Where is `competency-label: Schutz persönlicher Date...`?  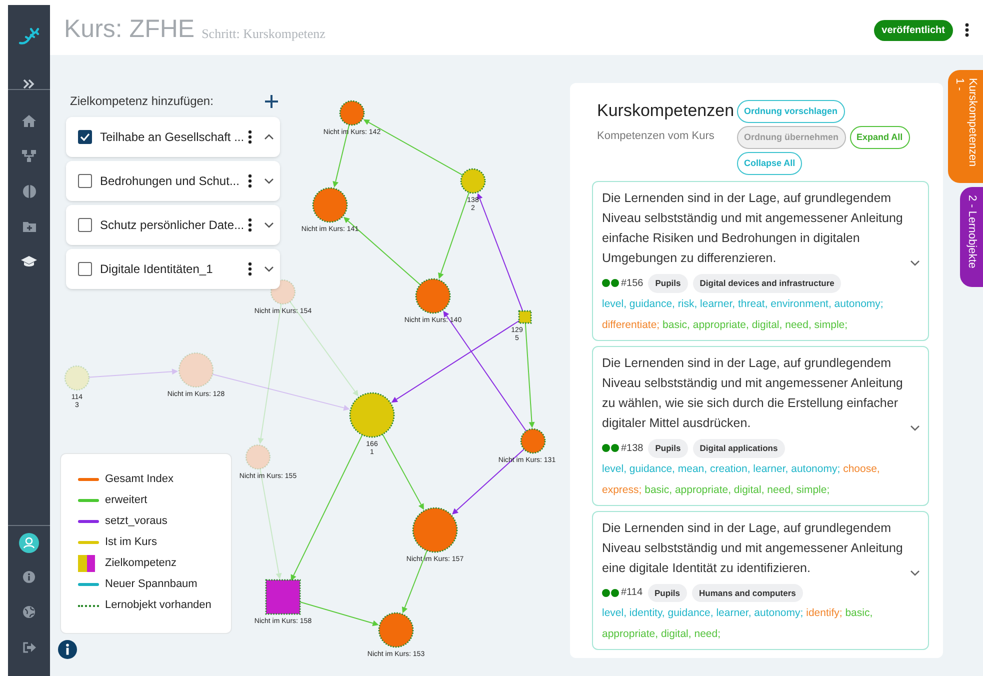 competency-label: Schutz persönlicher Date... is located at coordinates (174, 225).